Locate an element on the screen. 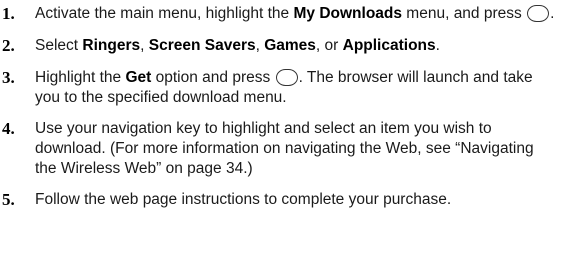 The image size is (573, 262). option-screen-savers: Screen Savers is located at coordinates (202, 45).